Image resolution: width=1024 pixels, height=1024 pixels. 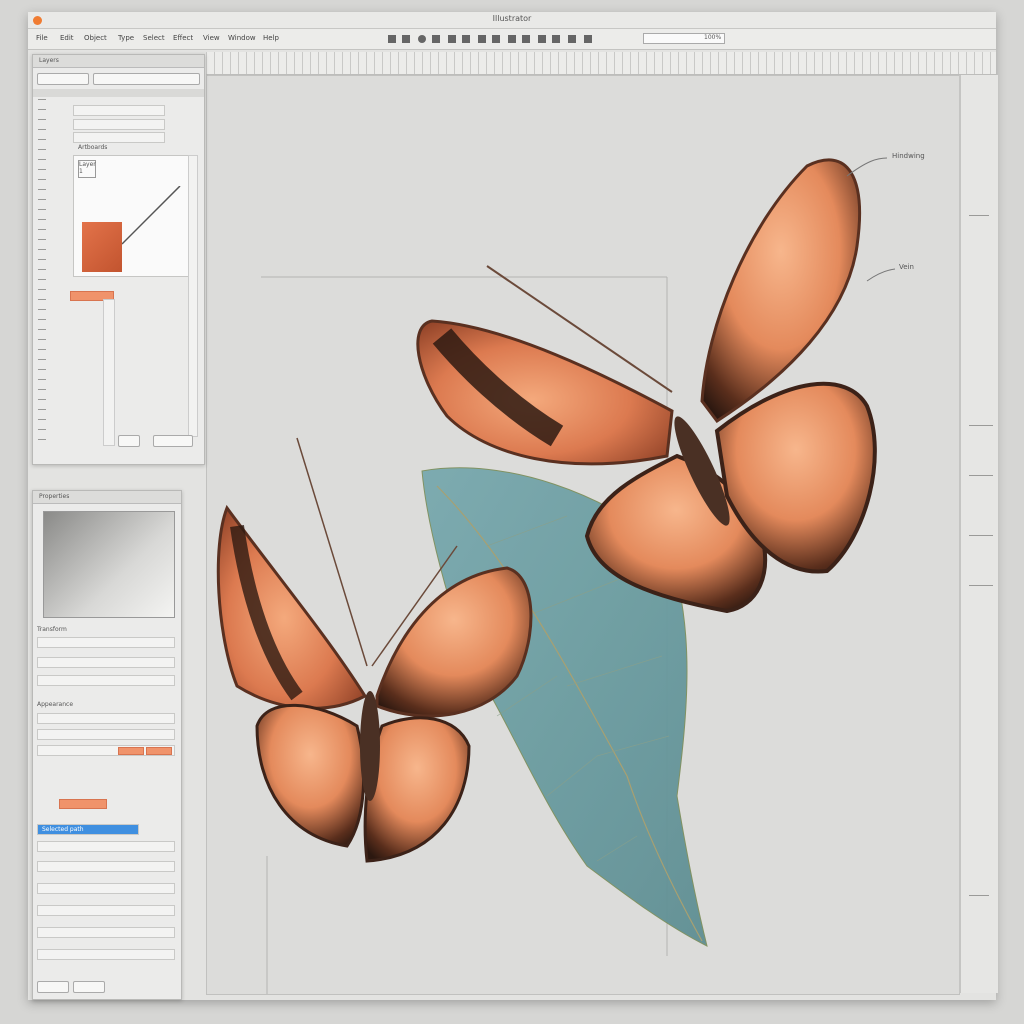 What do you see at coordinates (242, 38) in the screenshot?
I see `menu-window: Window` at bounding box center [242, 38].